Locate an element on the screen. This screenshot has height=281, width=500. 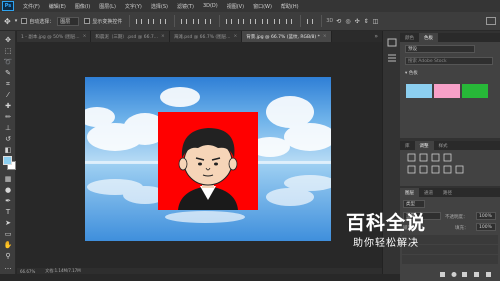
auto-select-dropdown: 图层 is located at coordinates (68, 21).